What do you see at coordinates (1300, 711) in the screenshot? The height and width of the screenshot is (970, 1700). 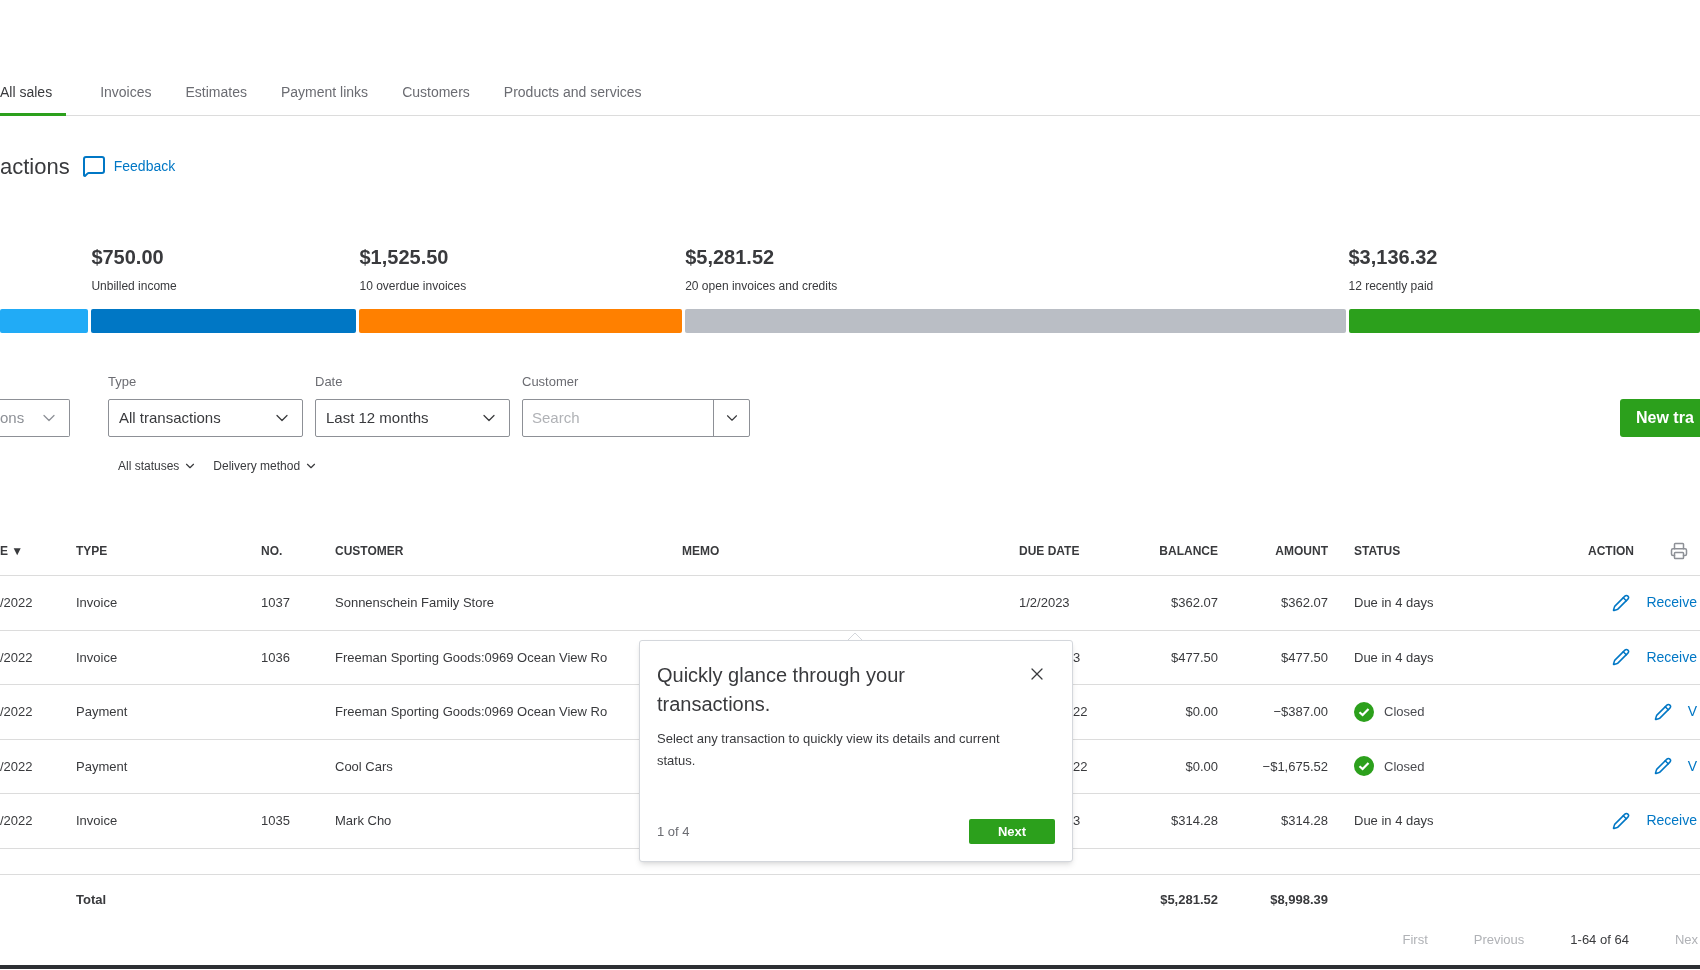 I see `table-cell: −$387.00` at bounding box center [1300, 711].